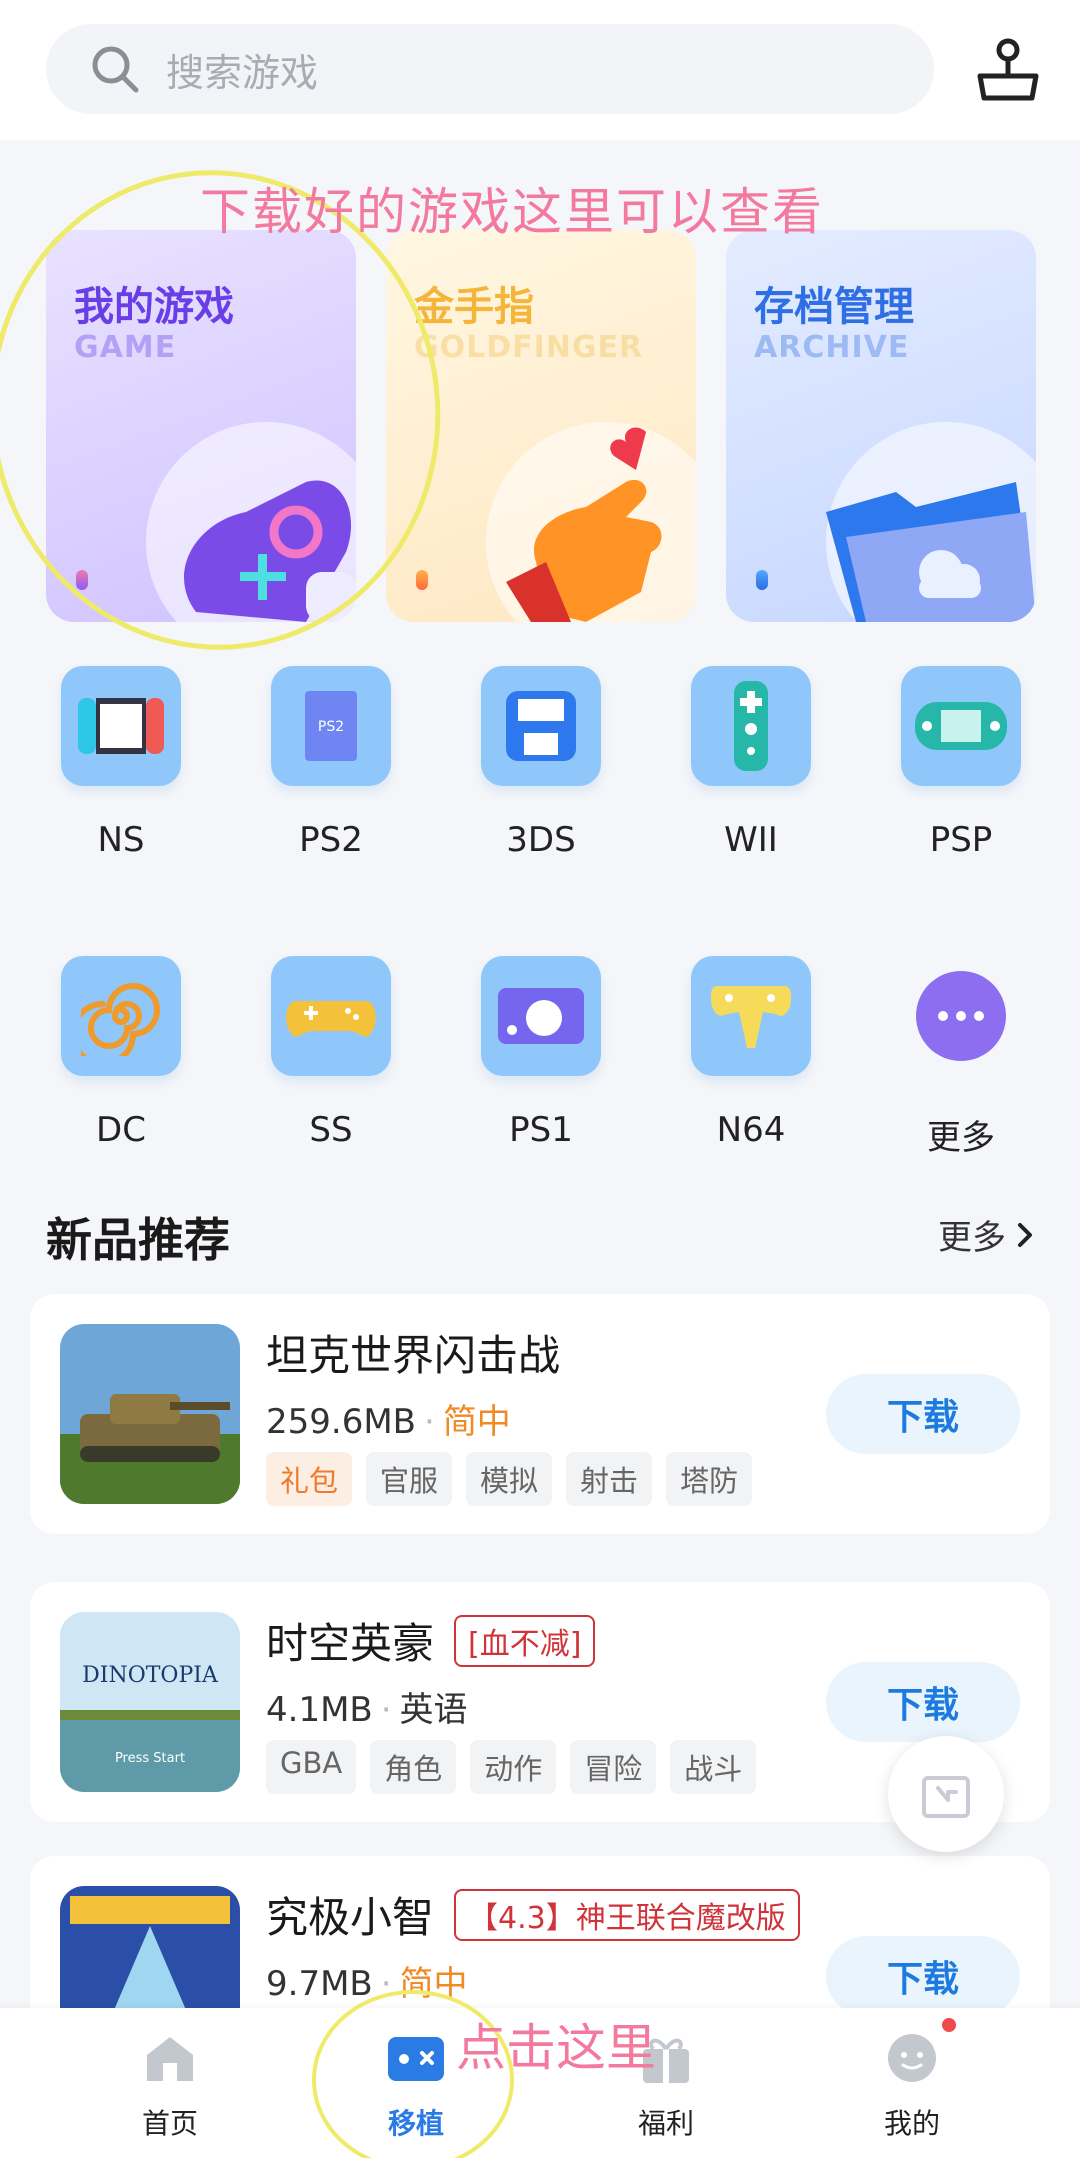  What do you see at coordinates (474, 307) in the screenshot?
I see `card-title: 金手指` at bounding box center [474, 307].